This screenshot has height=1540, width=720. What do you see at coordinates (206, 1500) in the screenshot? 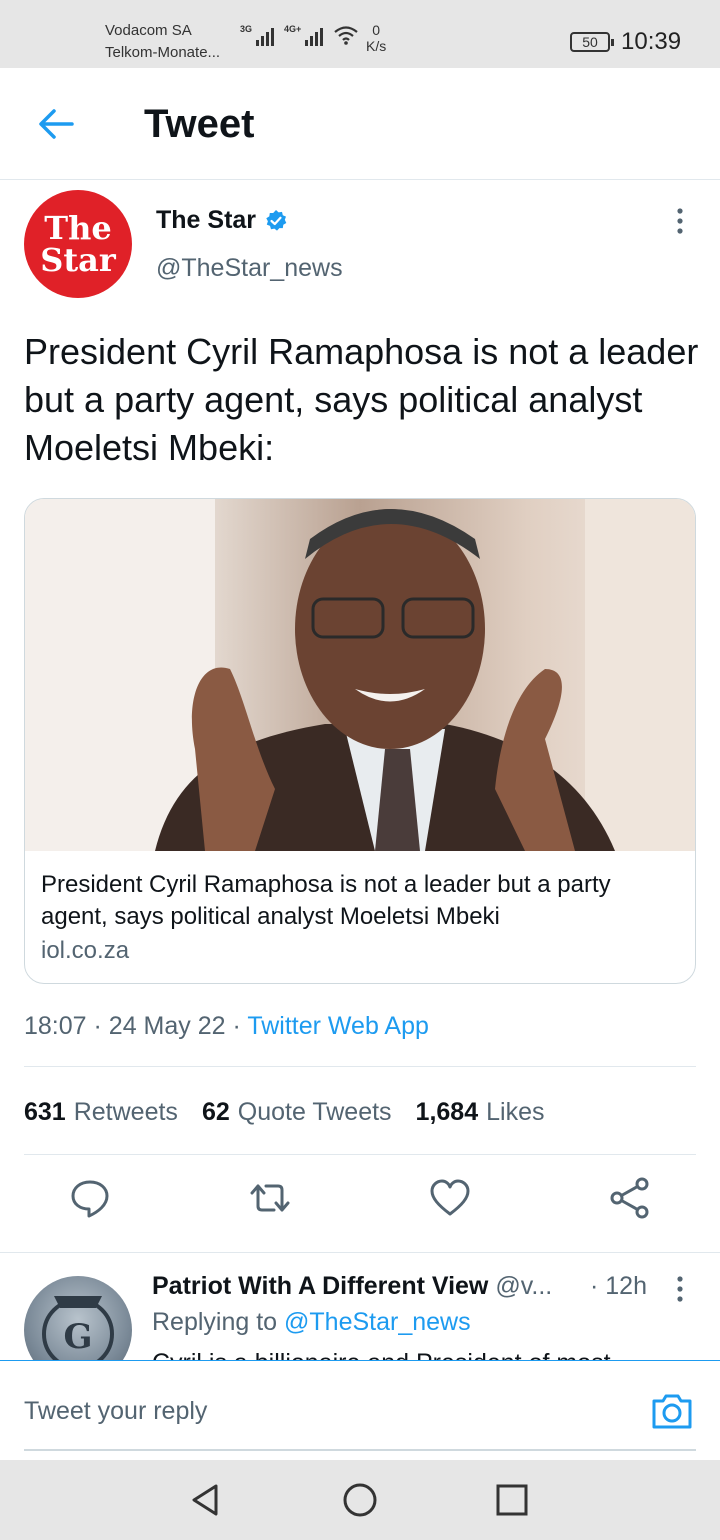
I see `nav-back-icon` at bounding box center [206, 1500].